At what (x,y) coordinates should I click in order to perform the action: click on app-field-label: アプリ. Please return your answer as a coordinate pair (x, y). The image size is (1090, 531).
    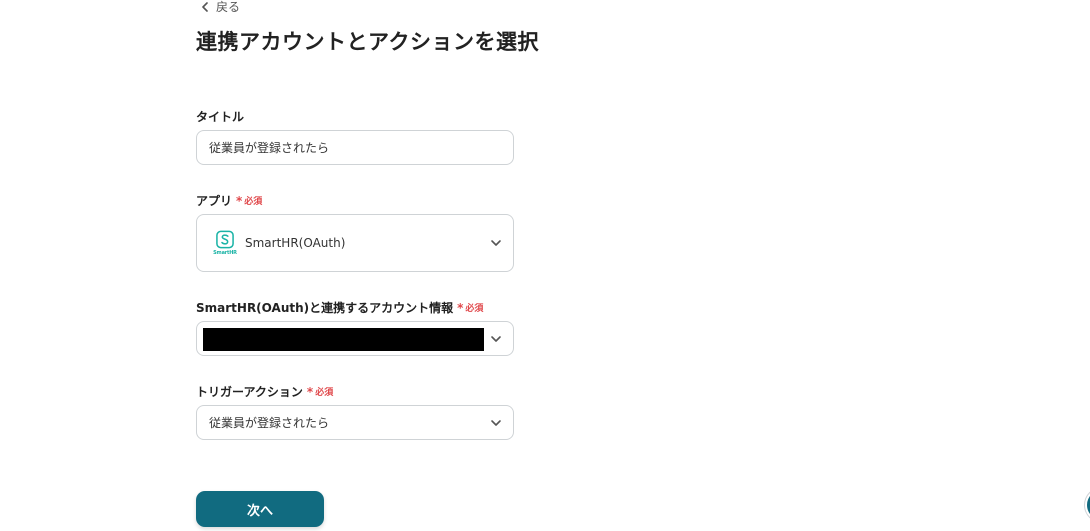
    Looking at the image, I should click on (214, 201).